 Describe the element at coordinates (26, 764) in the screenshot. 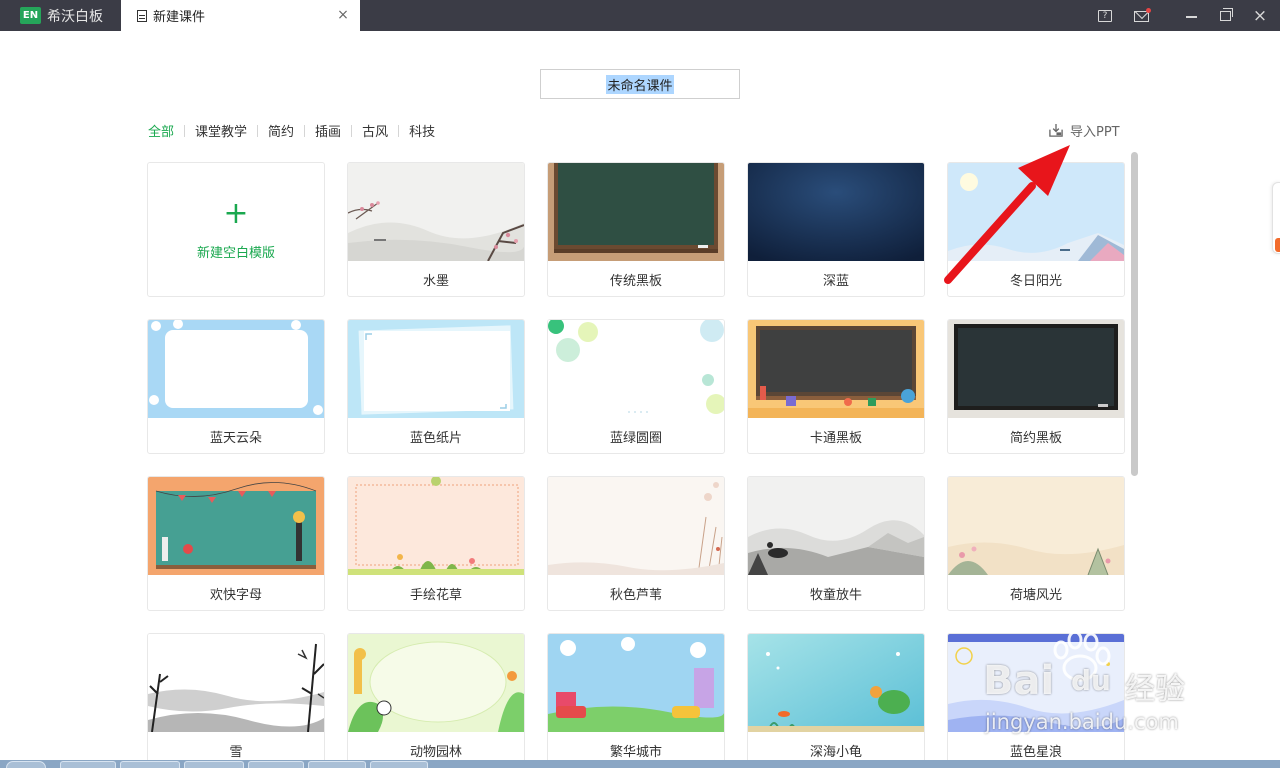

I see `start-button` at that location.